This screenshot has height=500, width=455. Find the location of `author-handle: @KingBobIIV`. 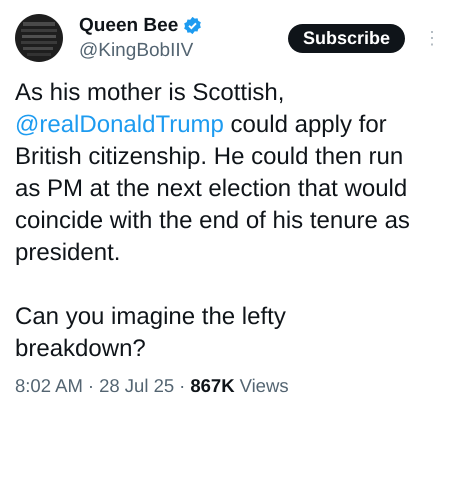

author-handle: @KingBobIIV is located at coordinates (183, 50).